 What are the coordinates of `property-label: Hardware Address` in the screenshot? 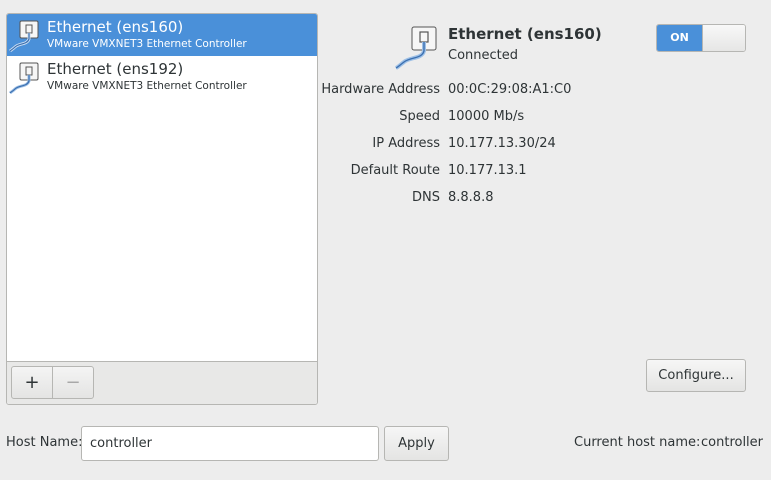 It's located at (380, 89).